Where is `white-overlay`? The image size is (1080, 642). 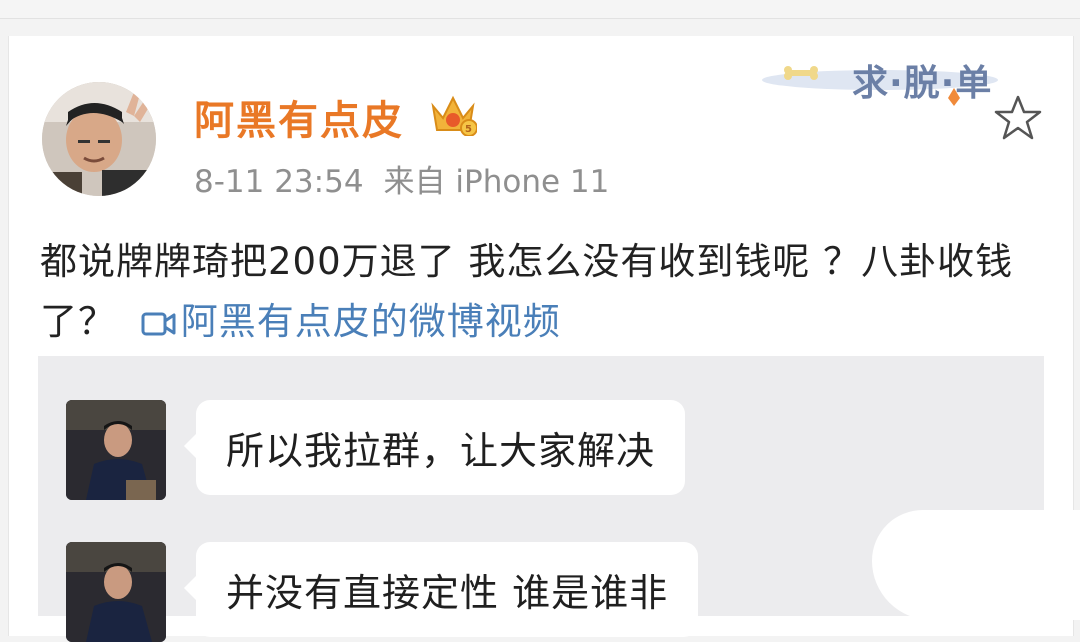 white-overlay is located at coordinates (976, 565).